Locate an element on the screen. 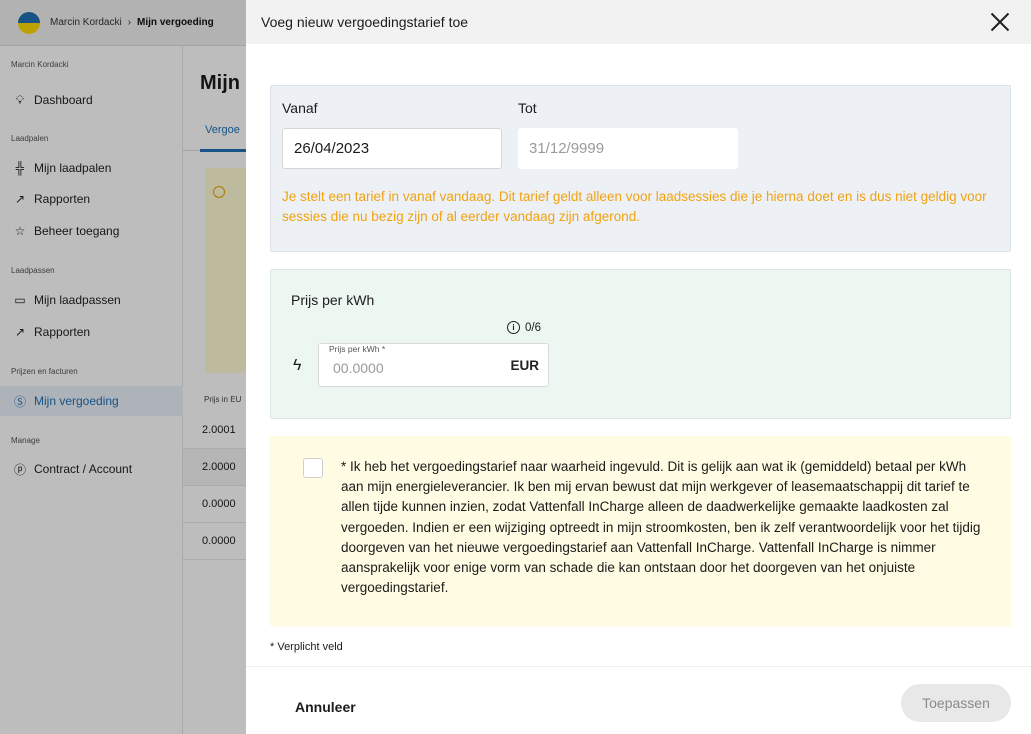 This screenshot has height=734, width=1031. to-label: Tot is located at coordinates (527, 108).